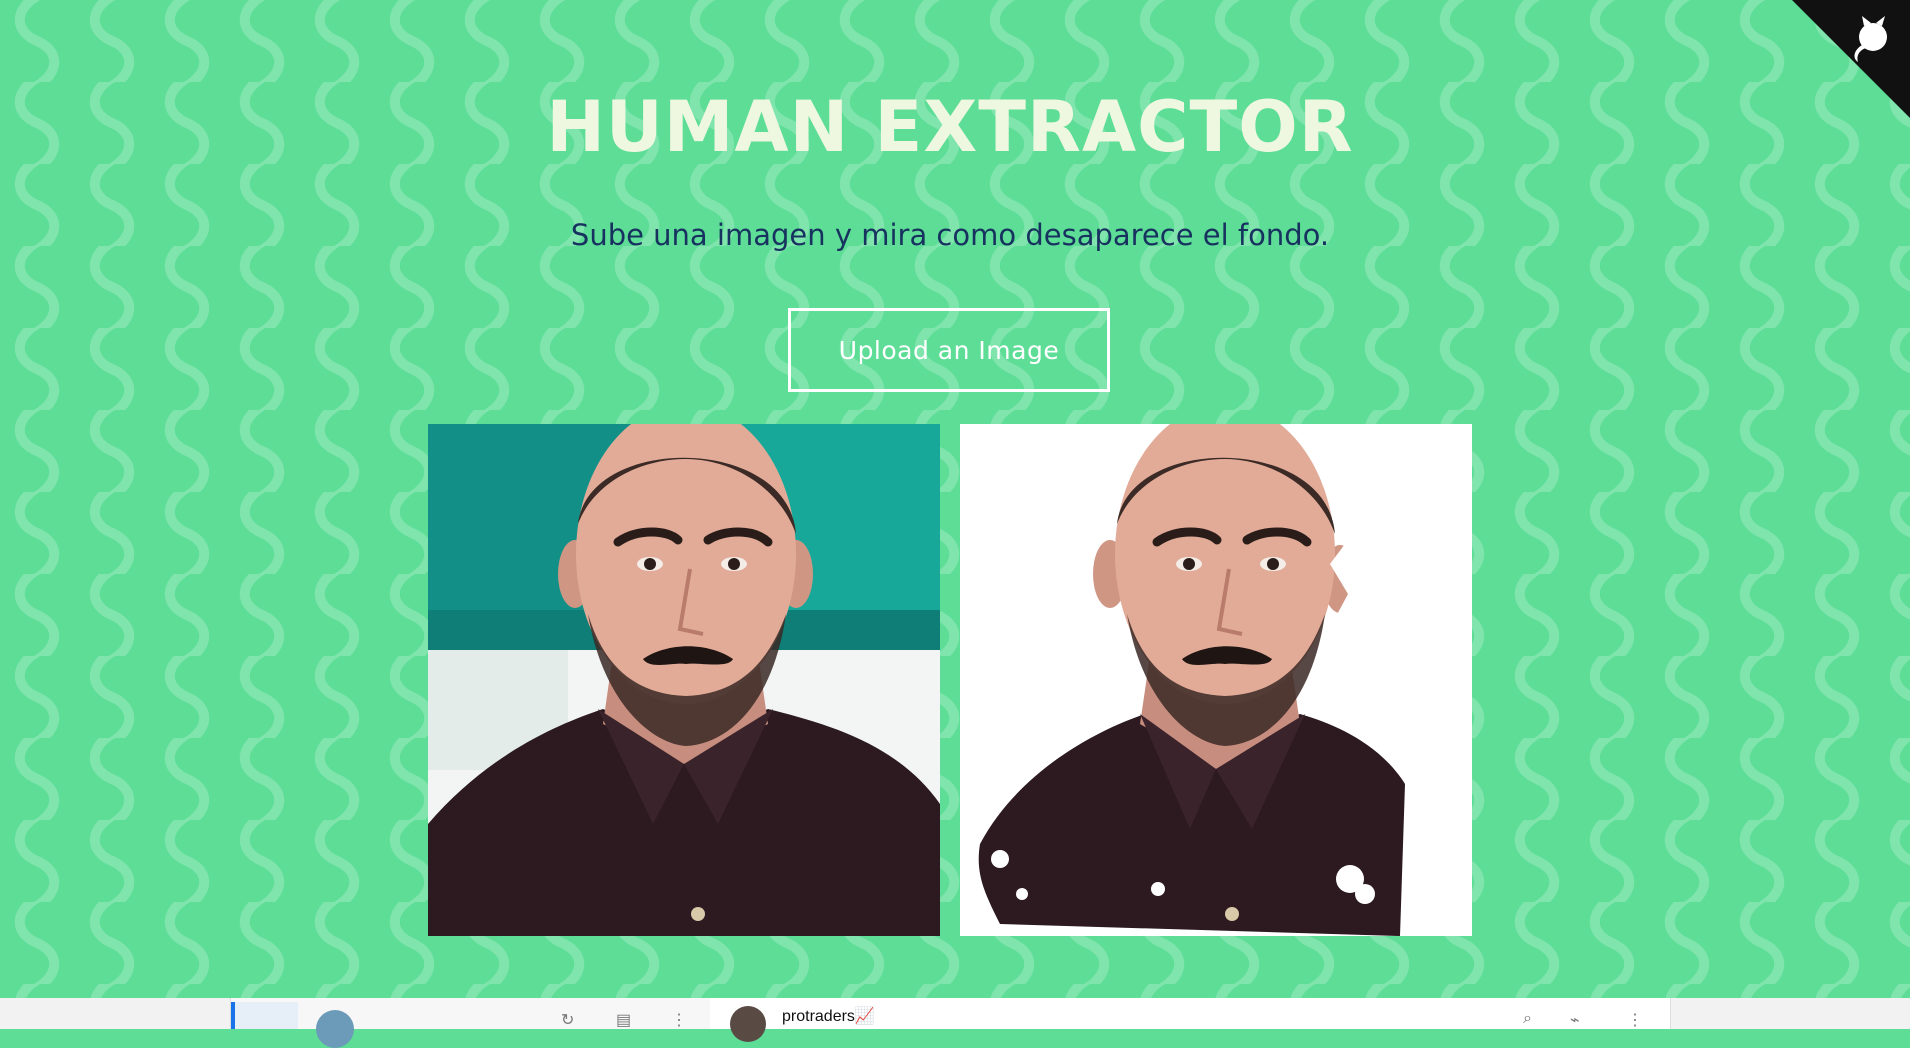 This screenshot has height=1048, width=1910. Describe the element at coordinates (567, 1020) in the screenshot. I see `refresh-icon: ↻` at that location.